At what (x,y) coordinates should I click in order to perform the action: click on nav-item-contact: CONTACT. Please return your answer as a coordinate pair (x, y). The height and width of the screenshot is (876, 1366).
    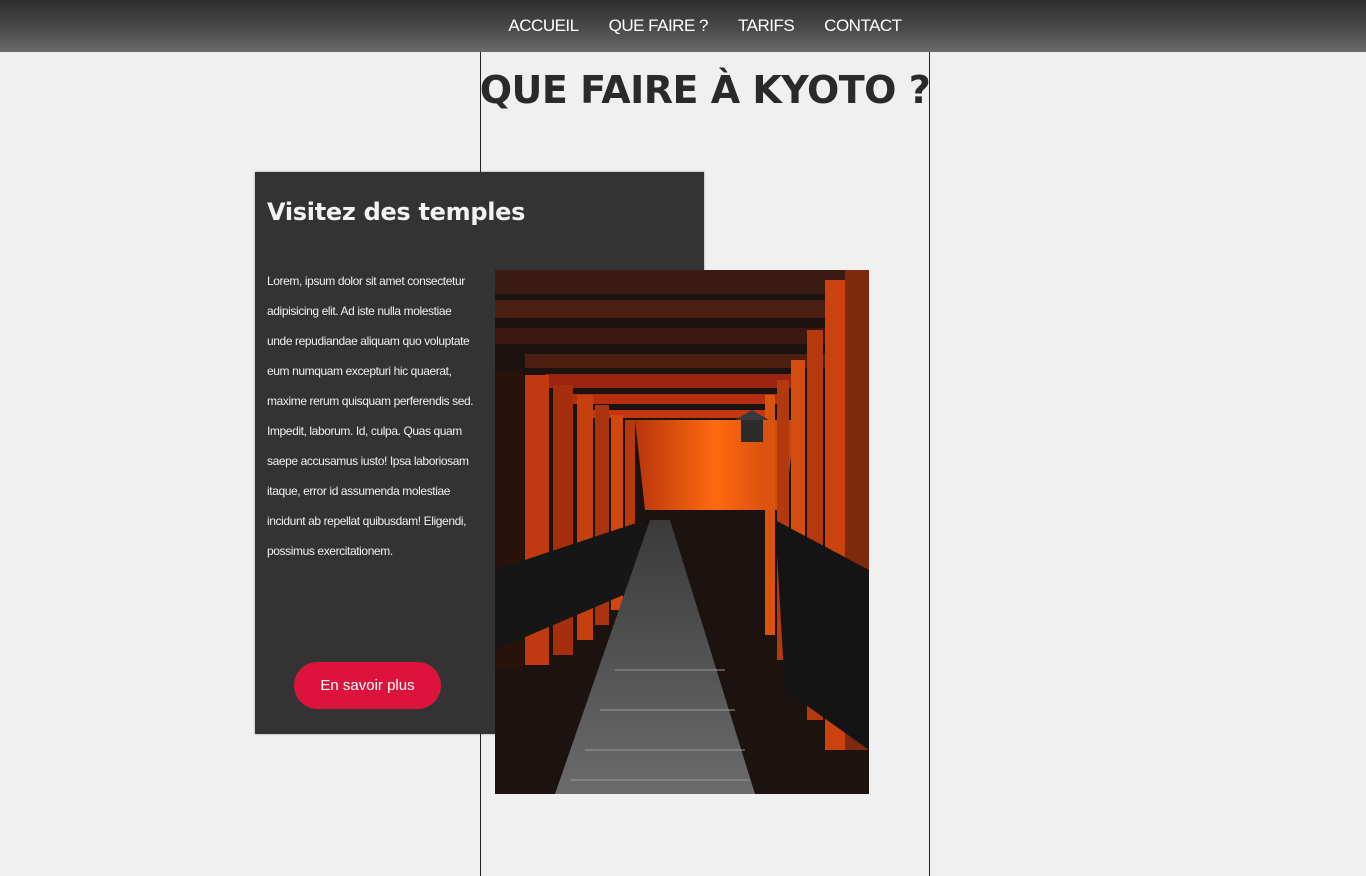
    Looking at the image, I should click on (863, 26).